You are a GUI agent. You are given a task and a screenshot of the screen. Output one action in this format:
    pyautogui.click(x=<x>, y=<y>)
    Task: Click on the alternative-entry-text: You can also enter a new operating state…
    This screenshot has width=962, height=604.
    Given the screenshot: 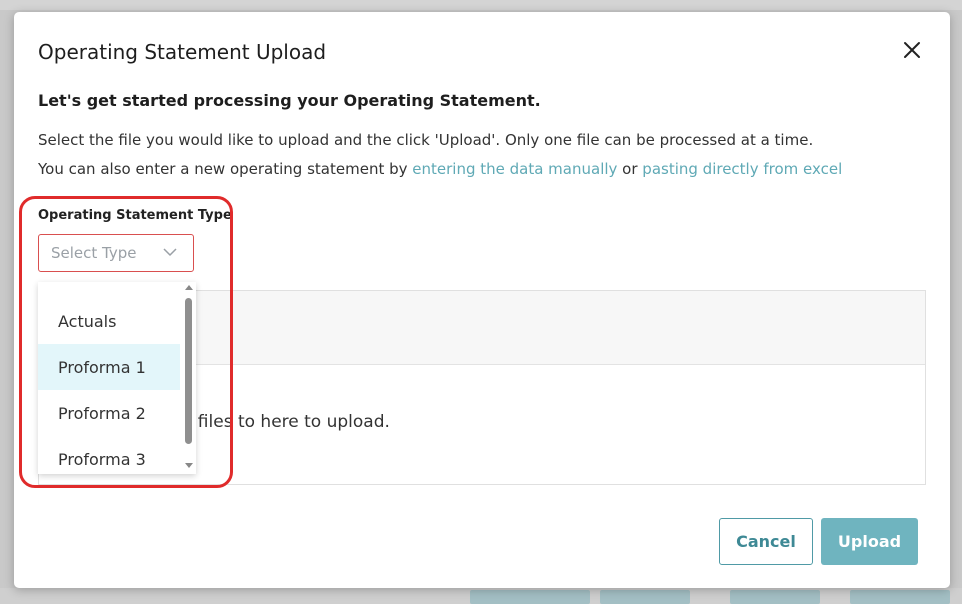 What is the action you would take?
    pyautogui.click(x=440, y=169)
    